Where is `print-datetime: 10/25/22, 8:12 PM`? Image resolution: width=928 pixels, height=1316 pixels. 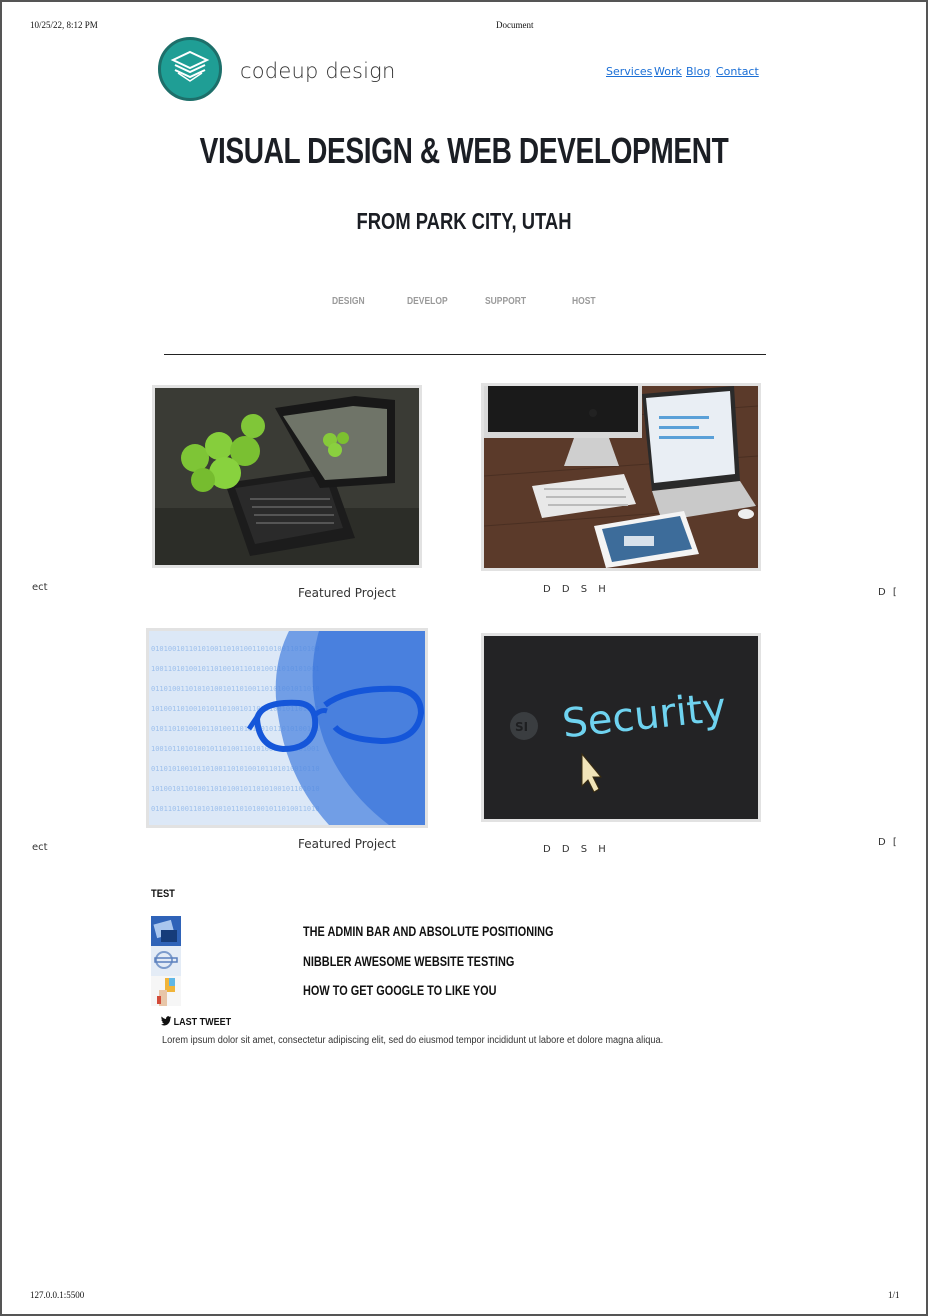 print-datetime: 10/25/22, 8:12 PM is located at coordinates (64, 25).